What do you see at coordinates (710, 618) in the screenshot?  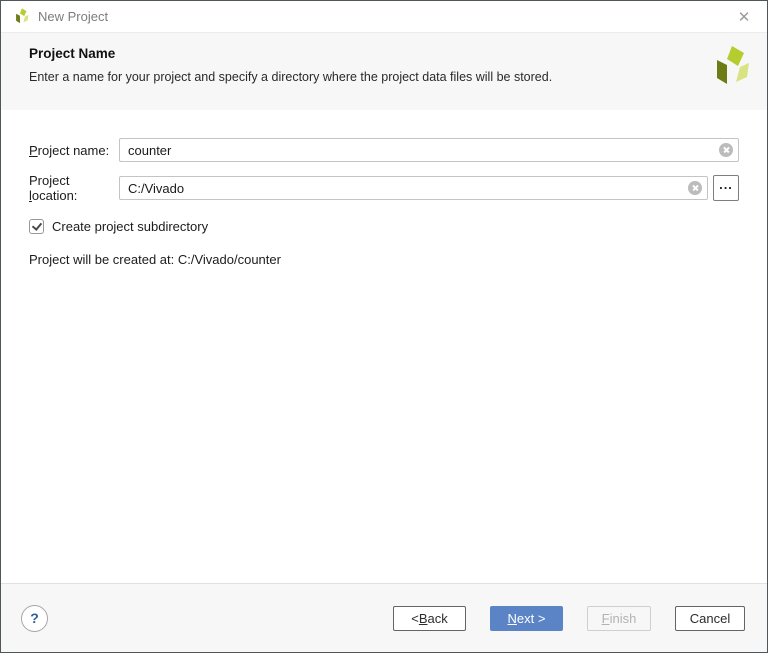 I see `cancel-button: Cancel` at bounding box center [710, 618].